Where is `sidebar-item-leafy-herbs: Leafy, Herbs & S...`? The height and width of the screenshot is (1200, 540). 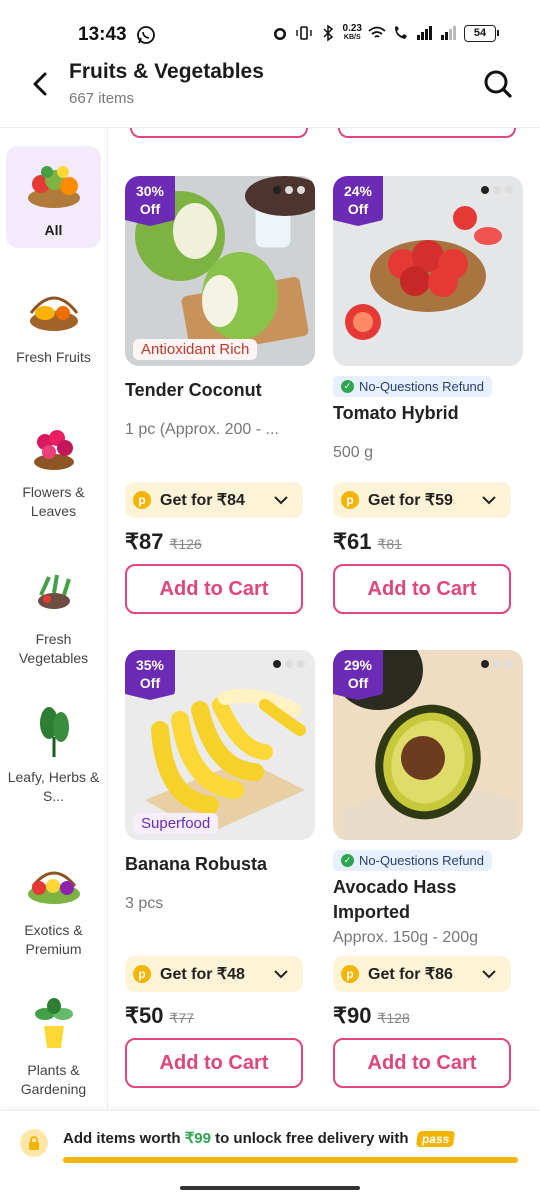 sidebar-item-leafy-herbs: Leafy, Herbs & S... is located at coordinates (53, 754).